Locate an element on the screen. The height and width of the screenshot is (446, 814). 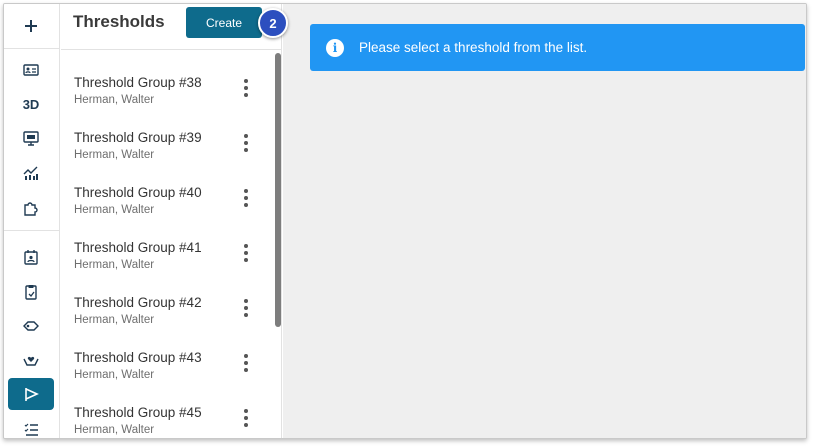
list-scrollbar is located at coordinates (278, 190).